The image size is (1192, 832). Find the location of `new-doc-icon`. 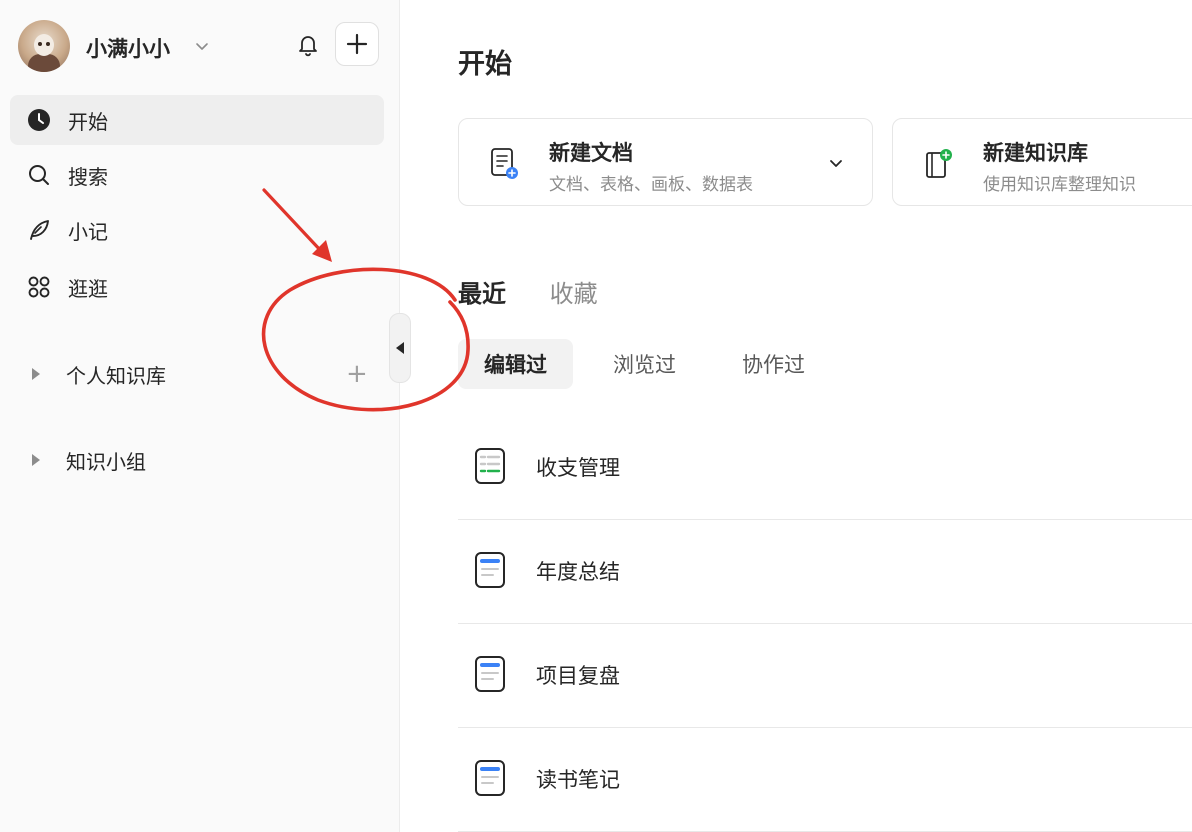

new-doc-icon is located at coordinates (504, 163).